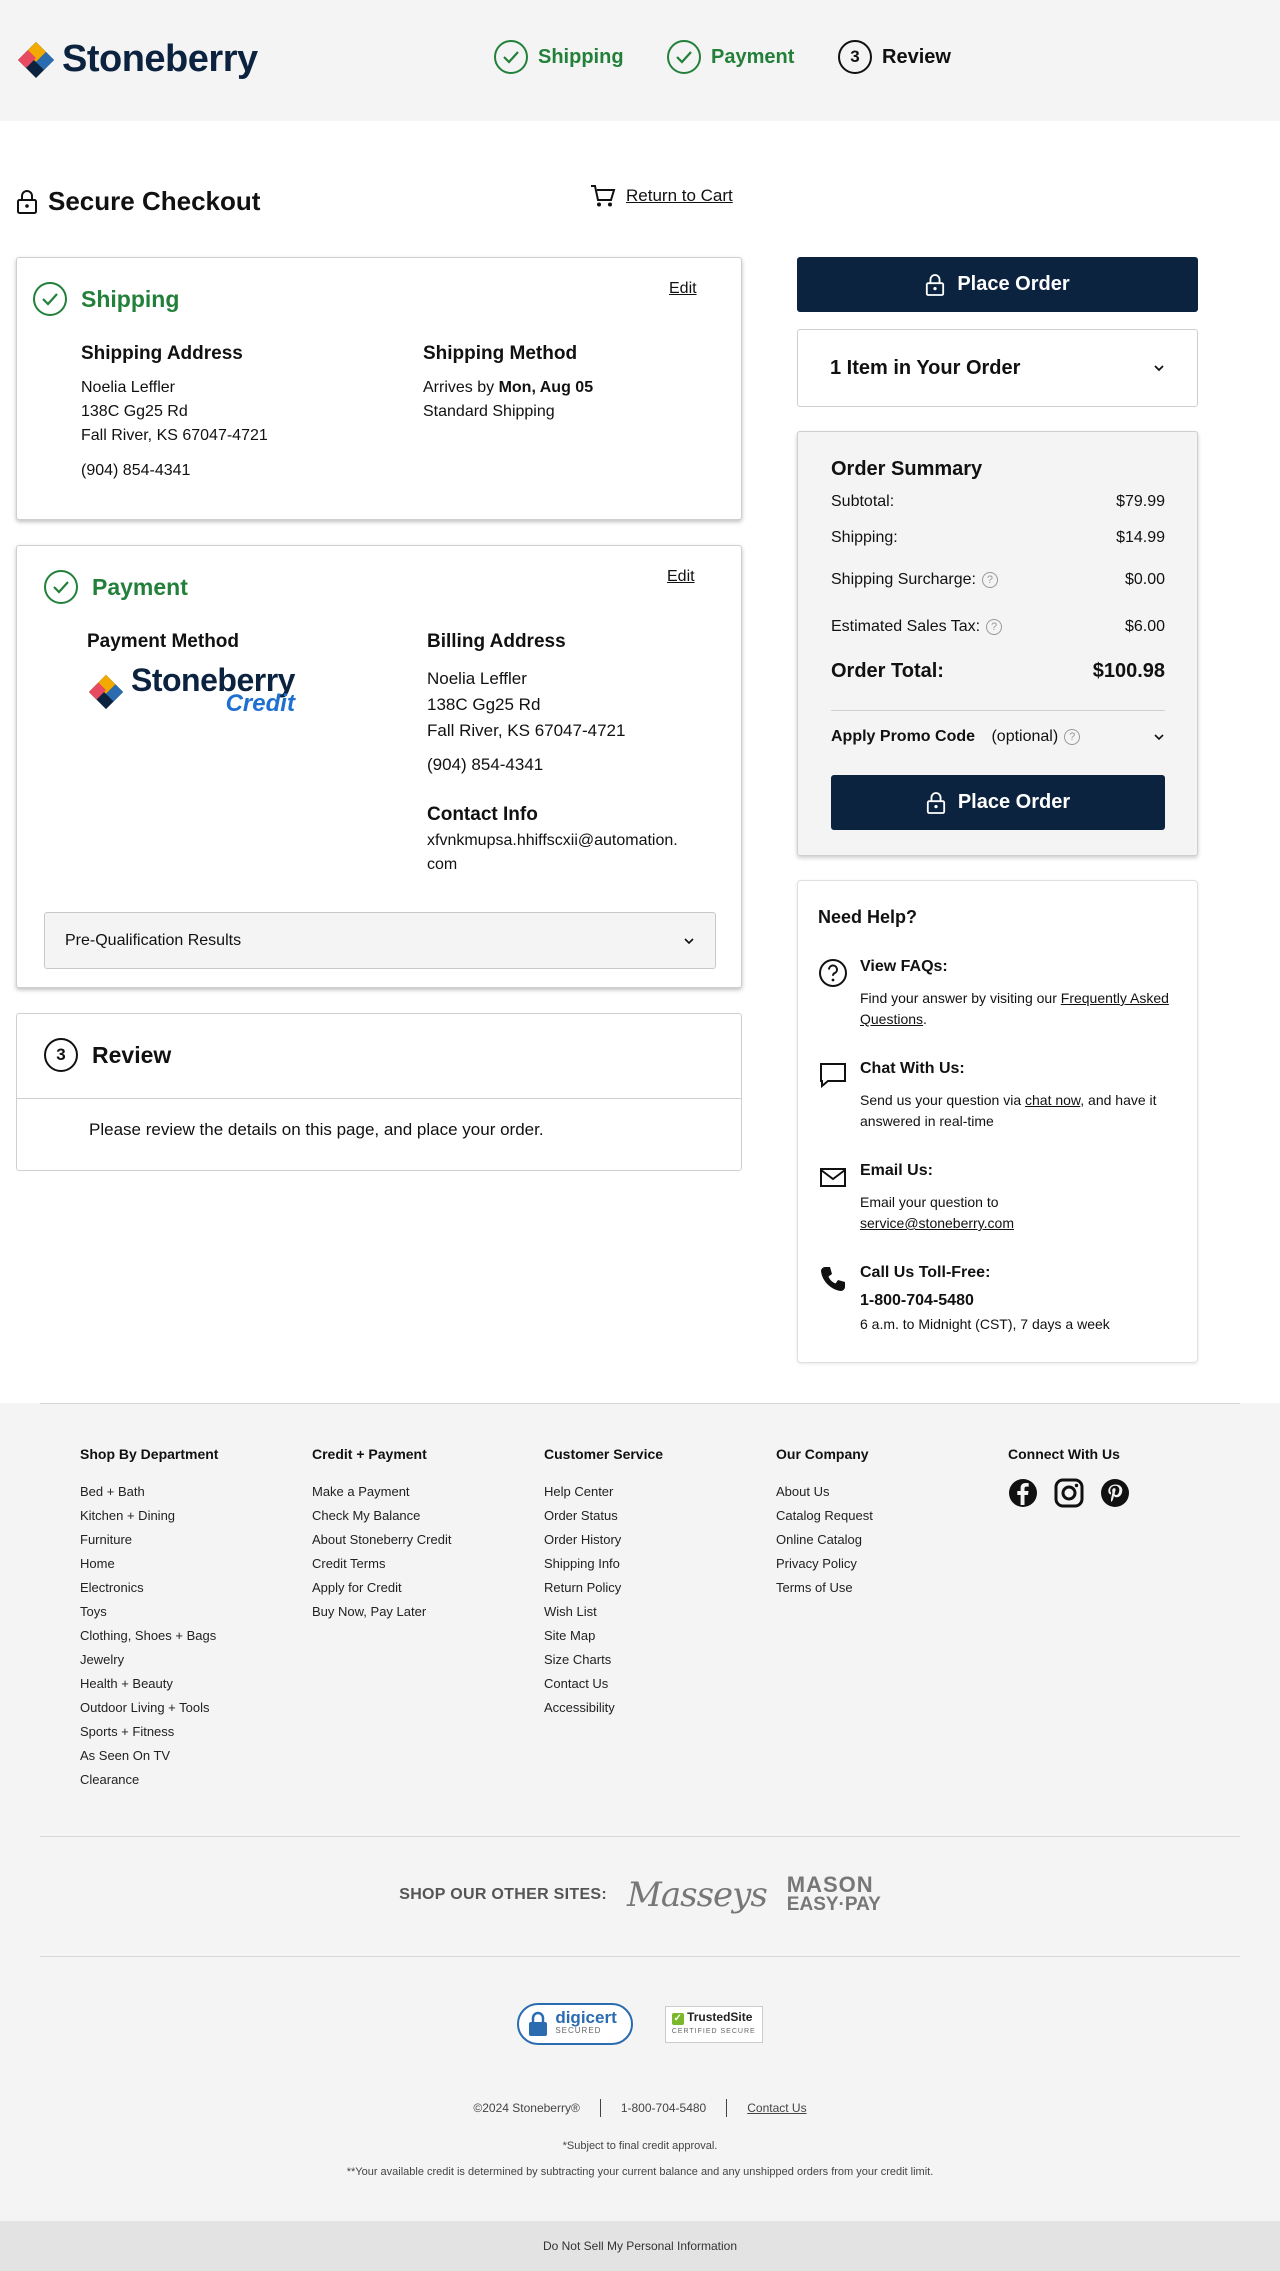 This screenshot has height=2271, width=1280. I want to click on promo-code-toggle: Apply Promo Code (optional)?, so click(998, 737).